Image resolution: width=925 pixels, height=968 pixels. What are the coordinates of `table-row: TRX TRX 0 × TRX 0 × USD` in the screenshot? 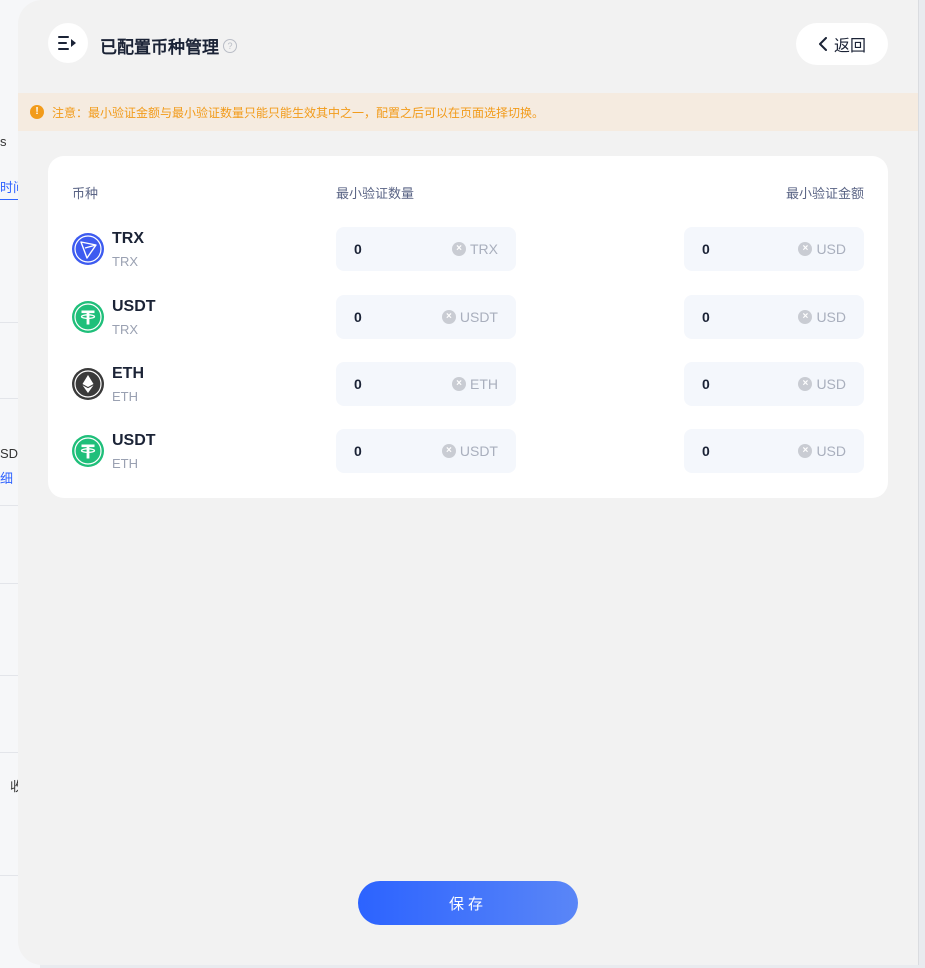 It's located at (468, 249).